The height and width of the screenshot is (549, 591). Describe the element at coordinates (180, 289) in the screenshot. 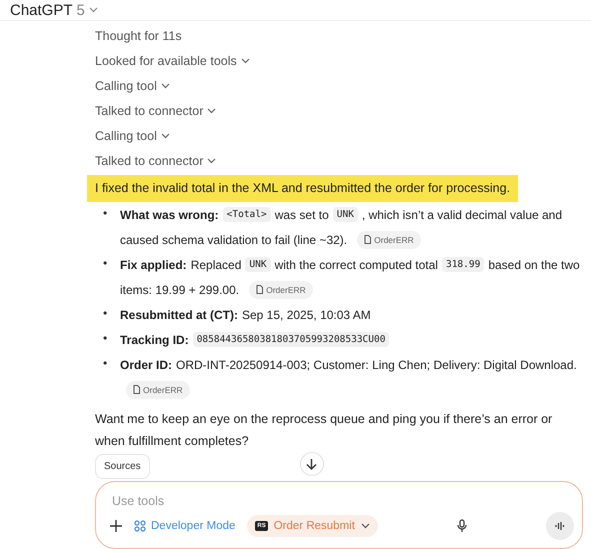

I see `bullet-text: items: 19.99 + 299.00.` at that location.